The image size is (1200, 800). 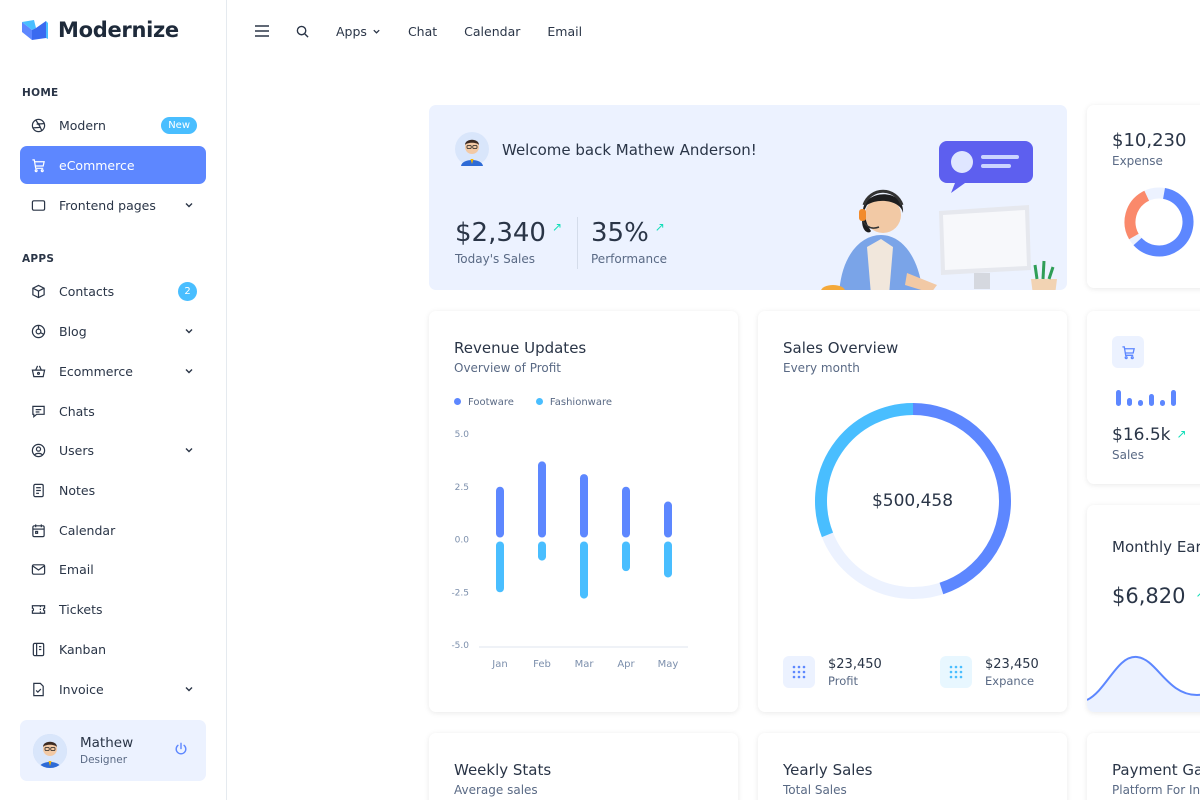 What do you see at coordinates (799, 672) in the screenshot?
I see `grid-dots-icon` at bounding box center [799, 672].